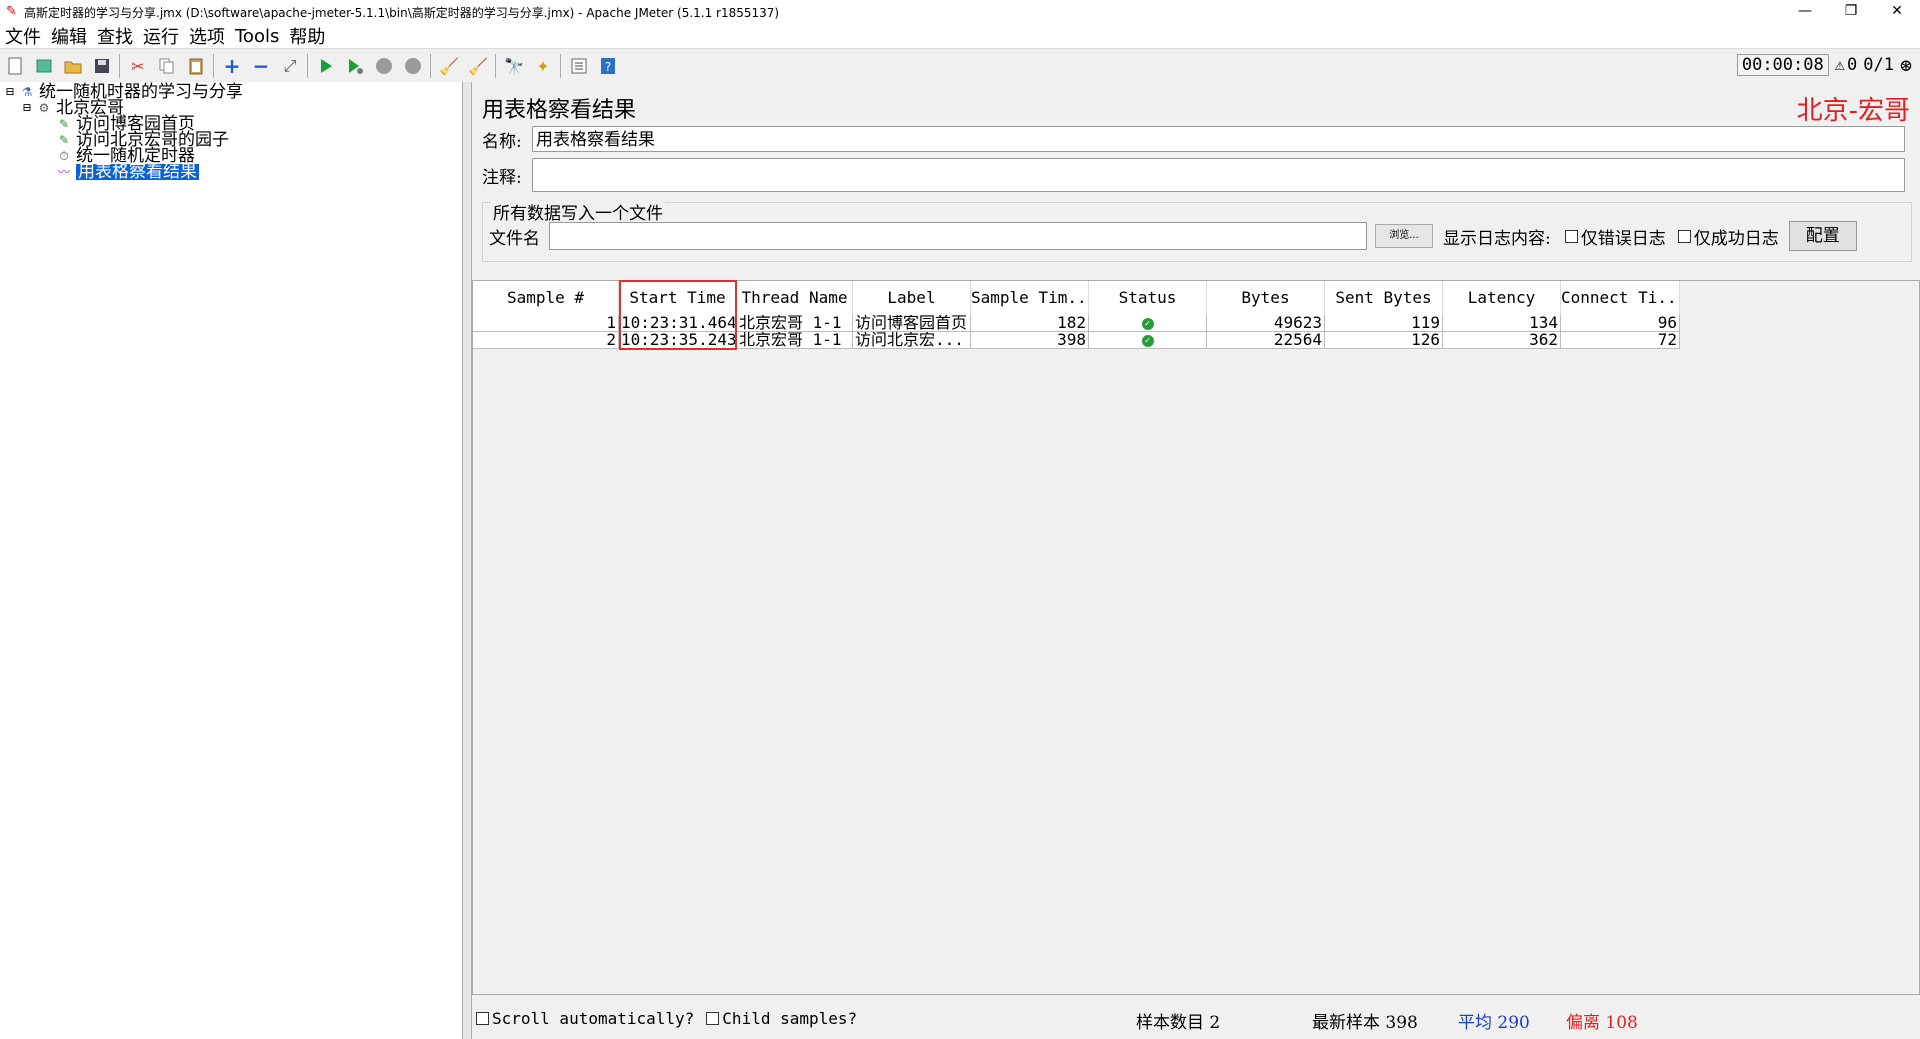 This screenshot has height=1039, width=1920. Describe the element at coordinates (1897, 12) in the screenshot. I see `close-button: ✕` at that location.